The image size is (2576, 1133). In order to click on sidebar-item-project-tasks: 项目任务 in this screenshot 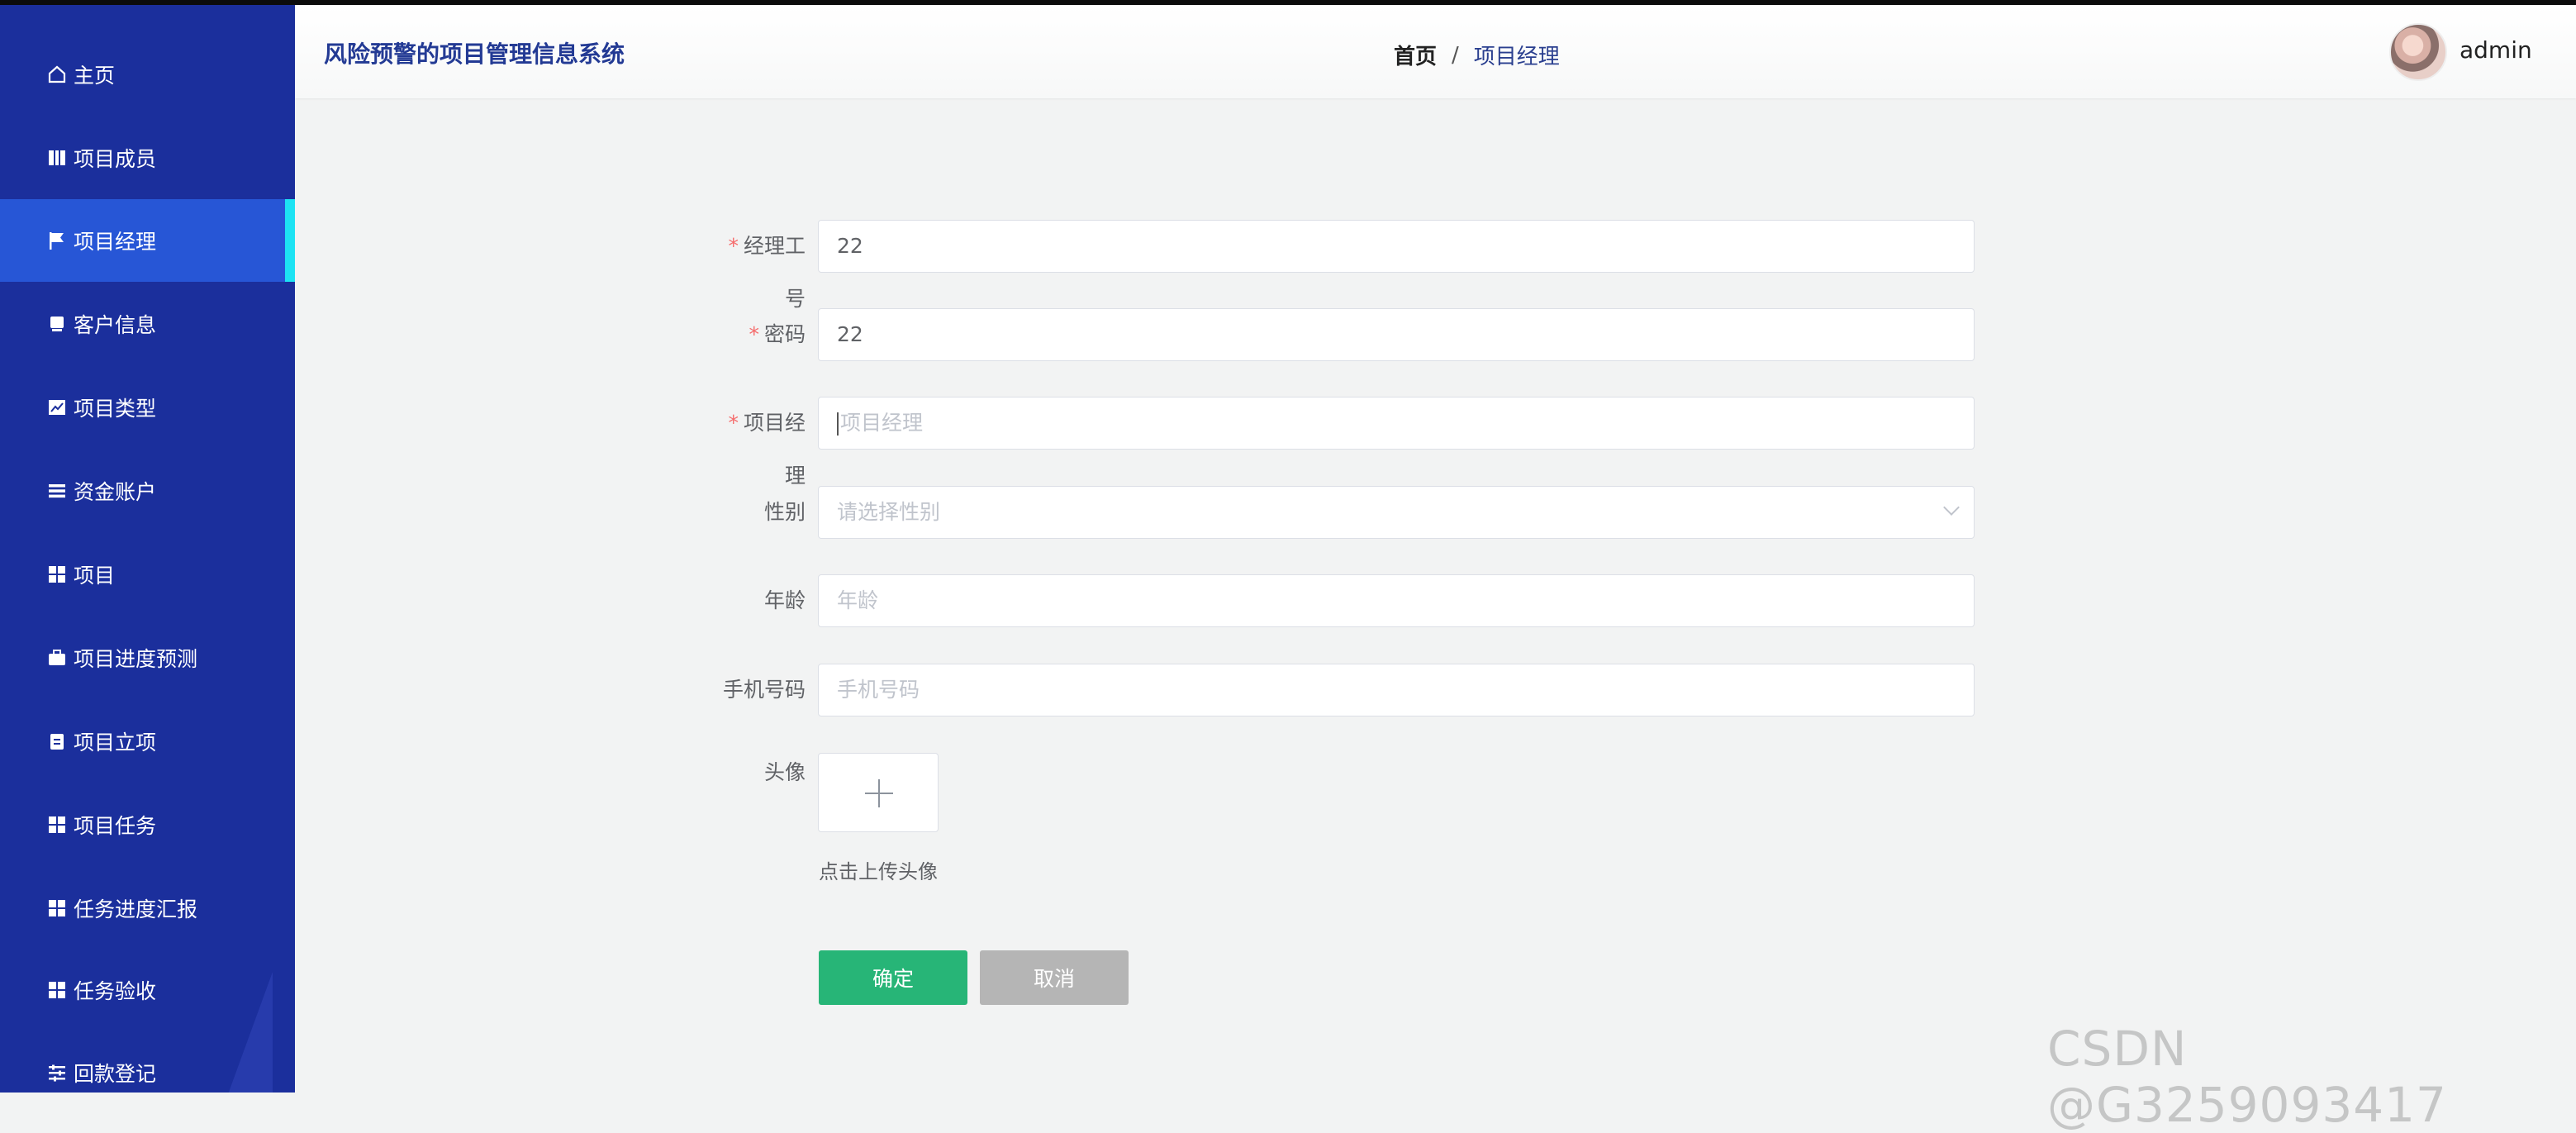, I will do `click(147, 824)`.